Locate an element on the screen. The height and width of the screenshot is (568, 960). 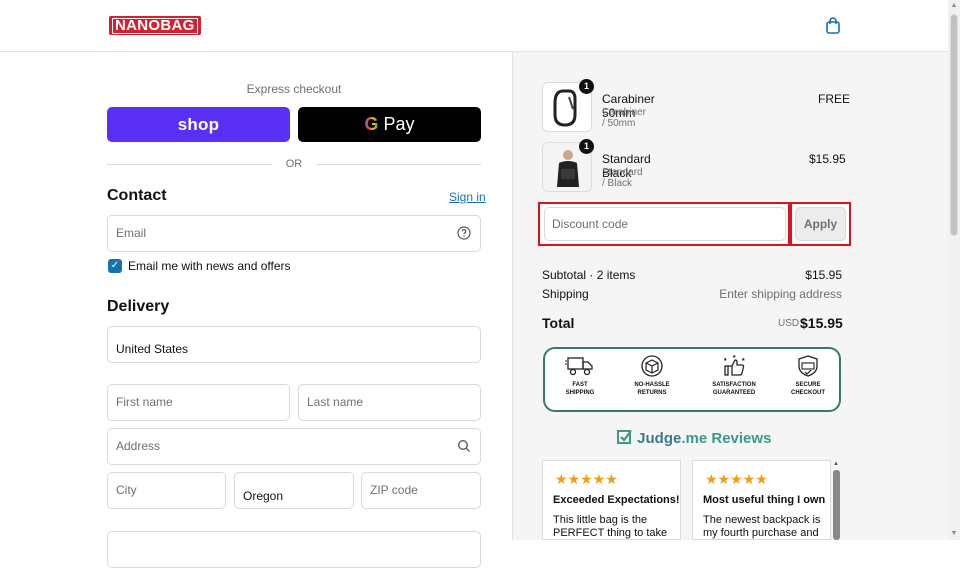
apply-highlight: Apply is located at coordinates (820, 224).